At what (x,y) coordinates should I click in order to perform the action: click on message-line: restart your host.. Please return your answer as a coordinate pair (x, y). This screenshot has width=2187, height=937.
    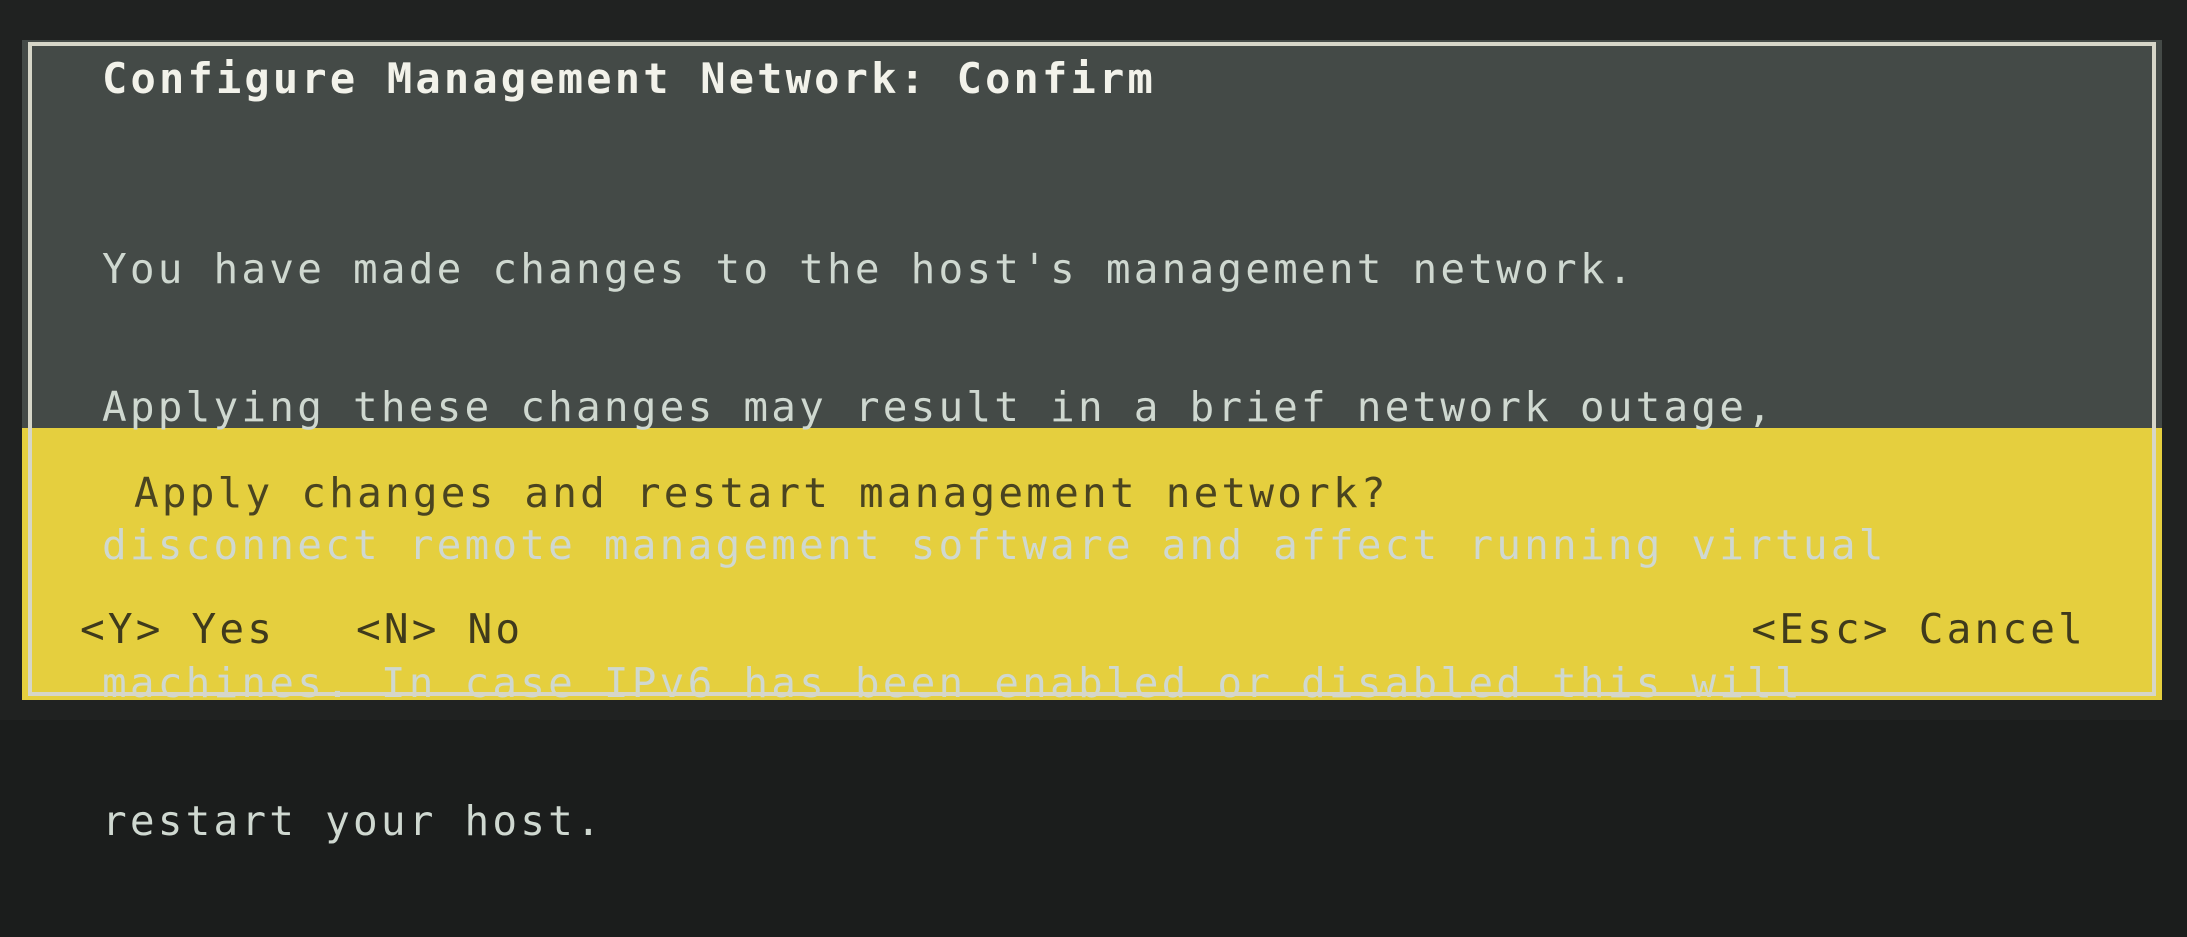
    Looking at the image, I should click on (353, 821).